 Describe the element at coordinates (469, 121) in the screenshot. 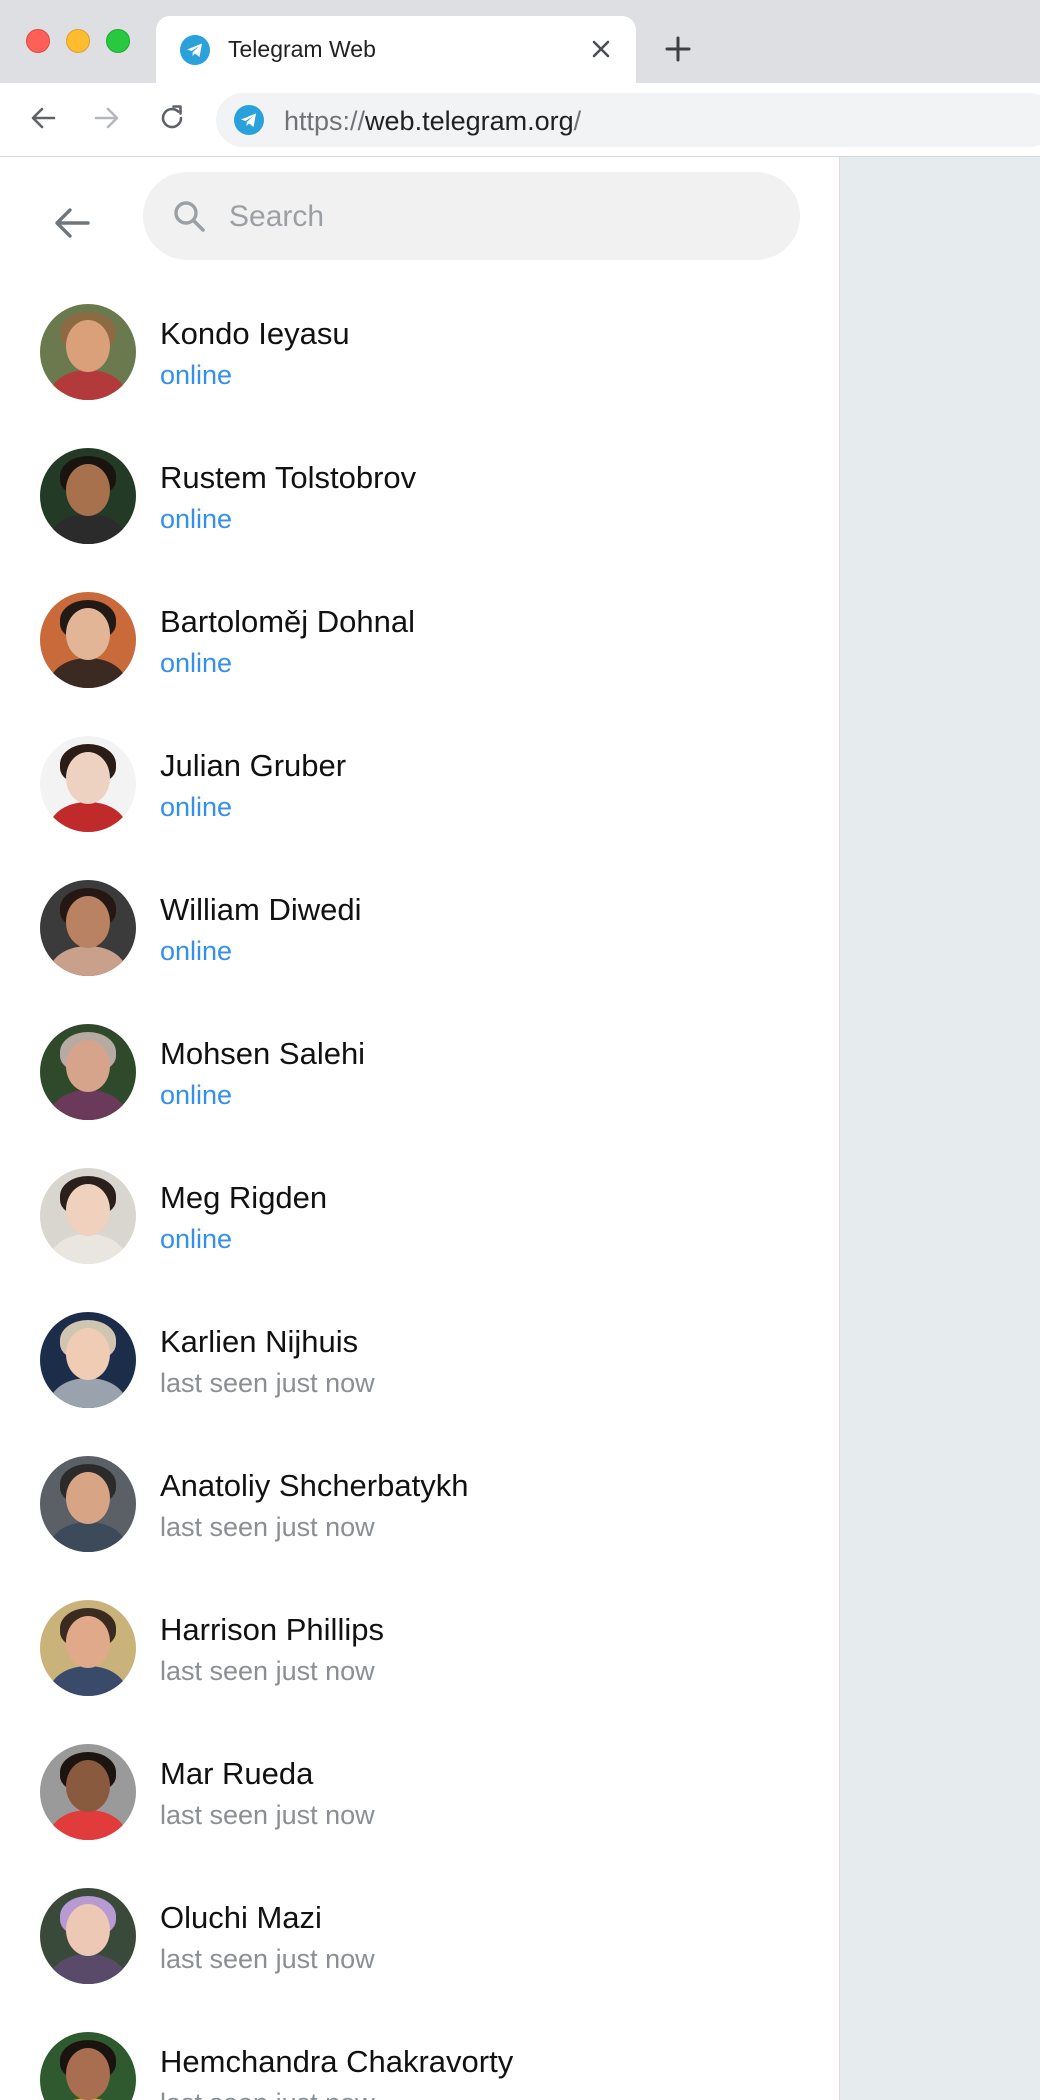

I see `url-host: web.telegram.org` at that location.